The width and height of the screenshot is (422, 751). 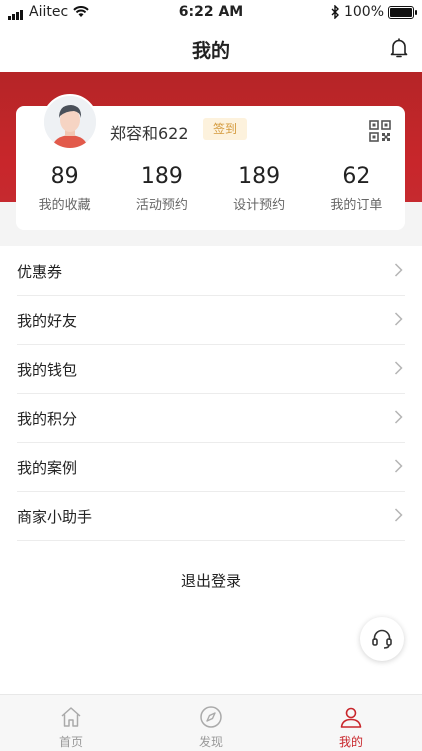 I want to click on menu-item-label: 我的钱包, so click(x=47, y=370).